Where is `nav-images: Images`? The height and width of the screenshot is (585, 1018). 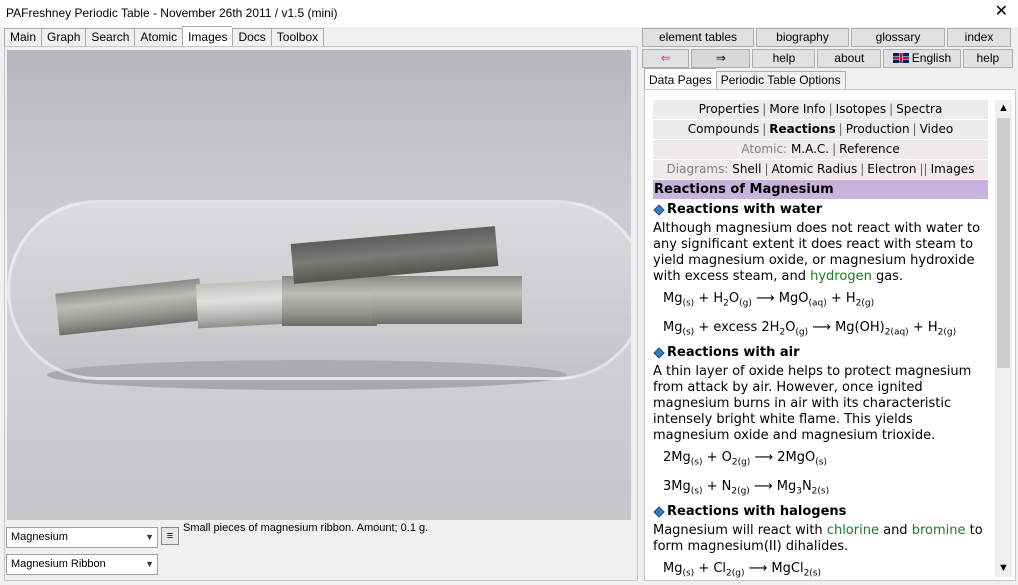
nav-images: Images is located at coordinates (953, 169).